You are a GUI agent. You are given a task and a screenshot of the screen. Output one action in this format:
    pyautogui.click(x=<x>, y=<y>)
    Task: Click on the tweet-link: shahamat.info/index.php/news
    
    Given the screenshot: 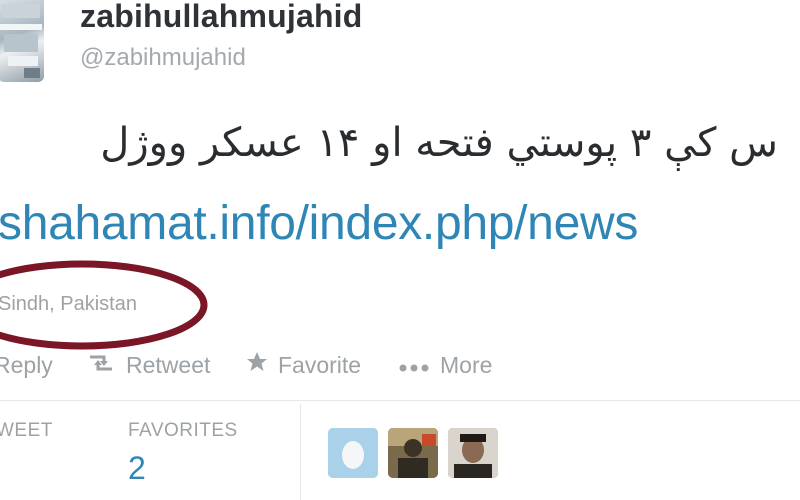 What is the action you would take?
    pyautogui.click(x=319, y=223)
    